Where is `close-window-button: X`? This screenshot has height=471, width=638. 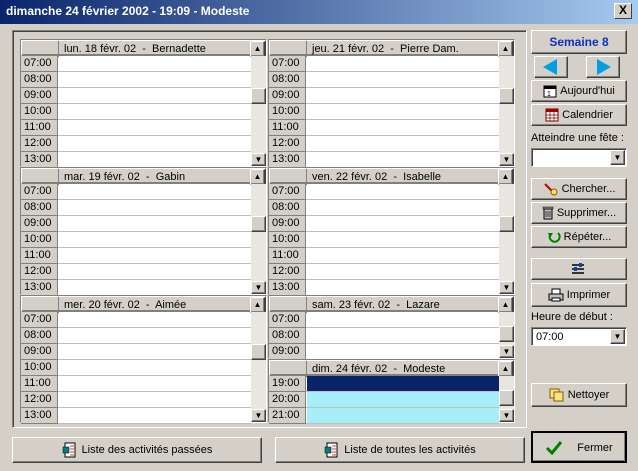
close-window-button: X is located at coordinates (623, 11).